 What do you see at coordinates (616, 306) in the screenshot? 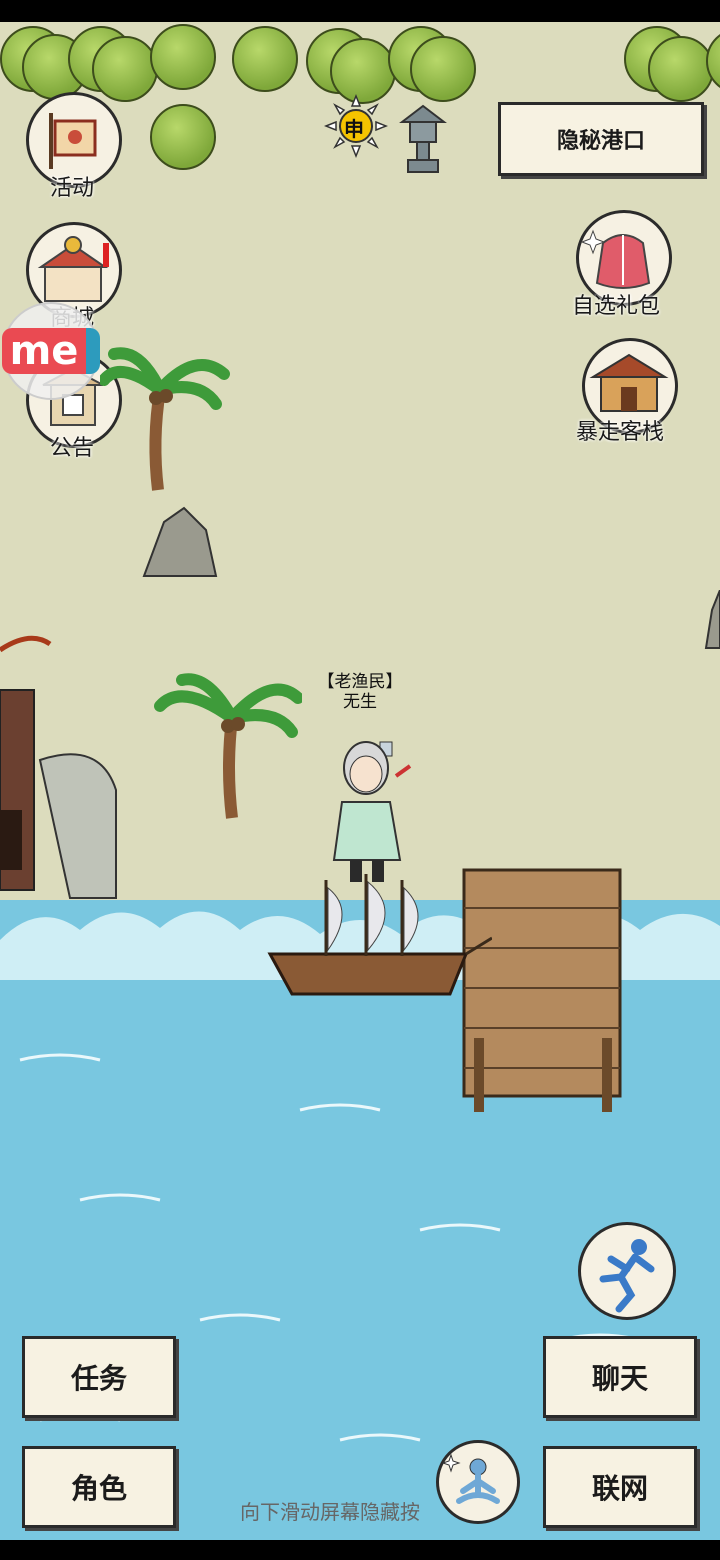
I see `gift-pack-label: 自选礼包` at bounding box center [616, 306].